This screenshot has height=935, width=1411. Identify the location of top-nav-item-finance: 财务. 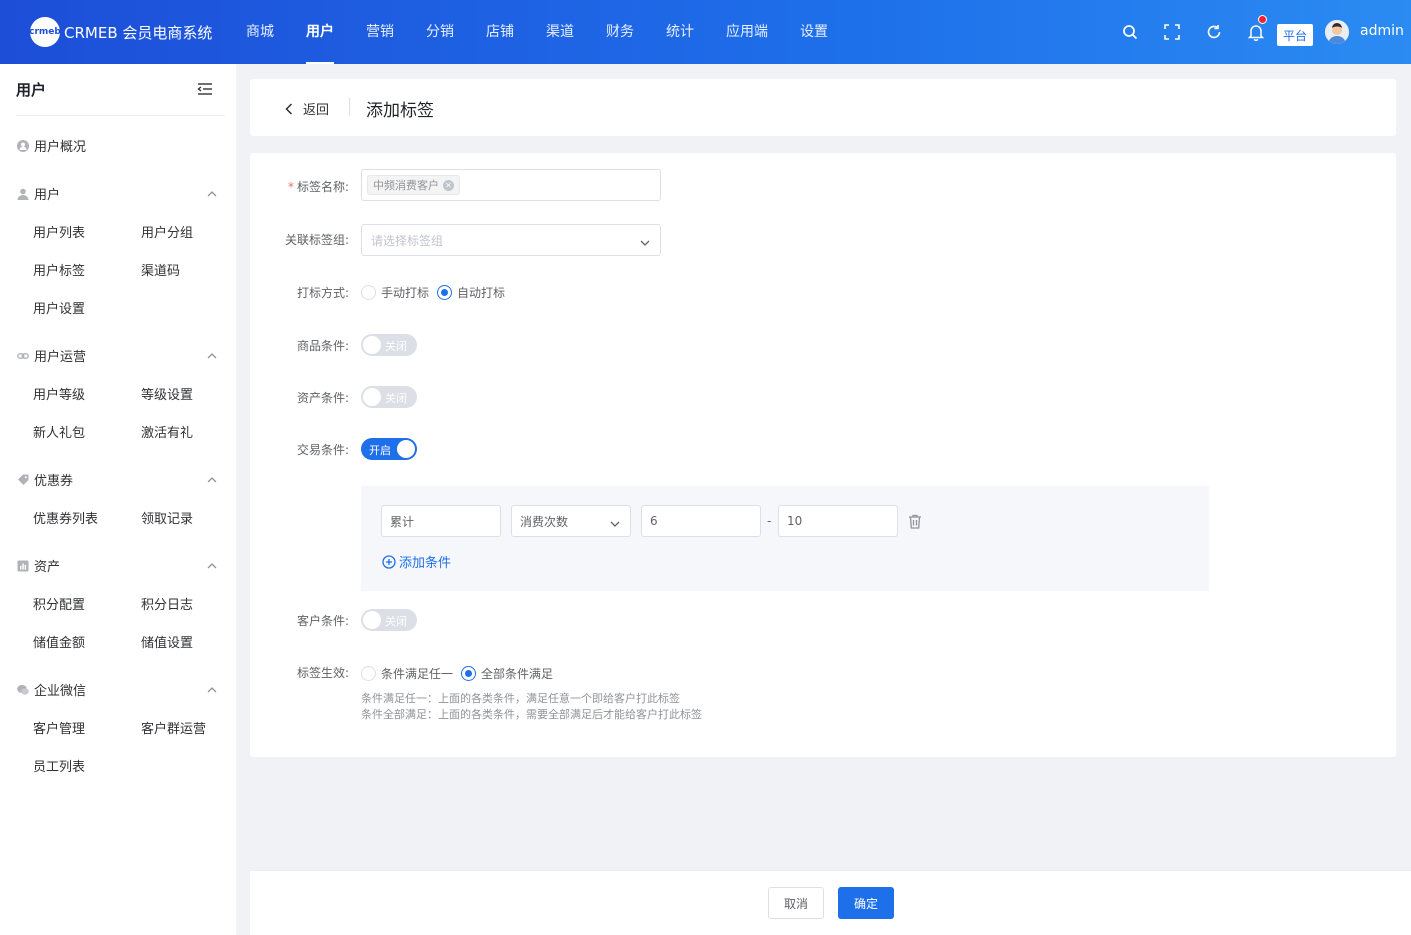
(620, 32).